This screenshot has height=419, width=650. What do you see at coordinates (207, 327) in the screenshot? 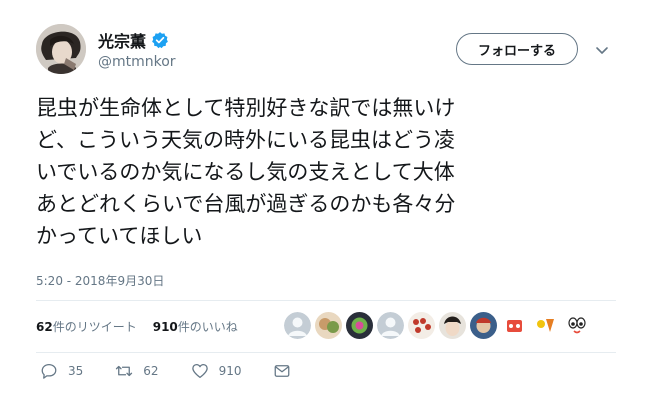
I see `like-stat-label: 件のいいね` at bounding box center [207, 327].